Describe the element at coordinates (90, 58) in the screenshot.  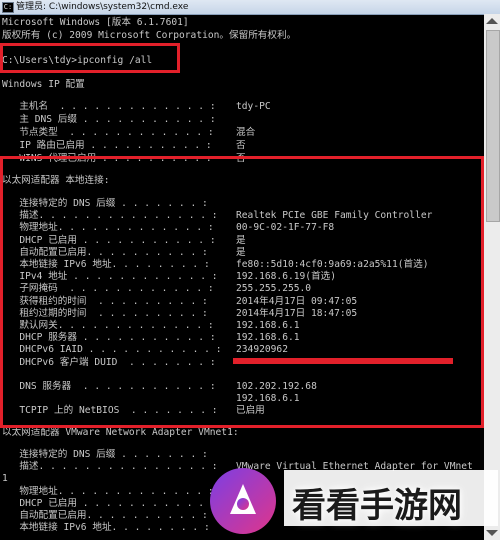
I see `command-highlight-box` at that location.